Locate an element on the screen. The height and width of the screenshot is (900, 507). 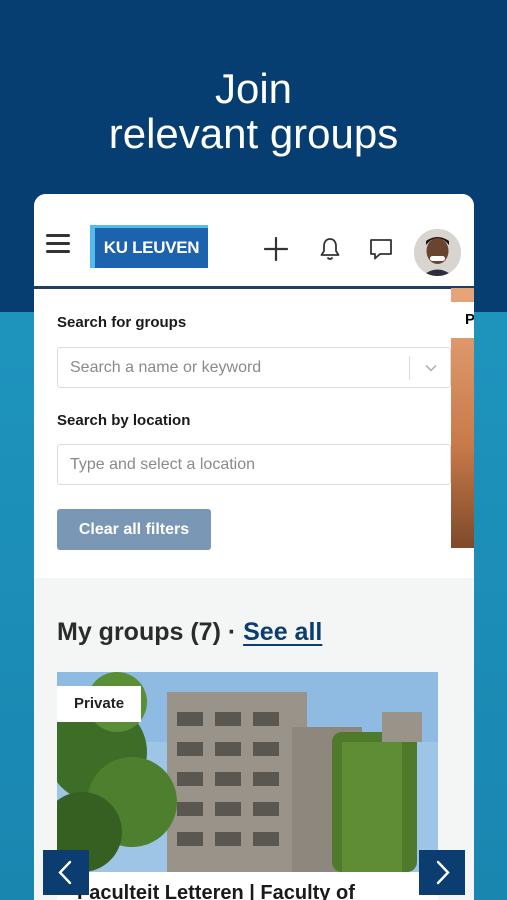
menu-icon is located at coordinates (58, 244).